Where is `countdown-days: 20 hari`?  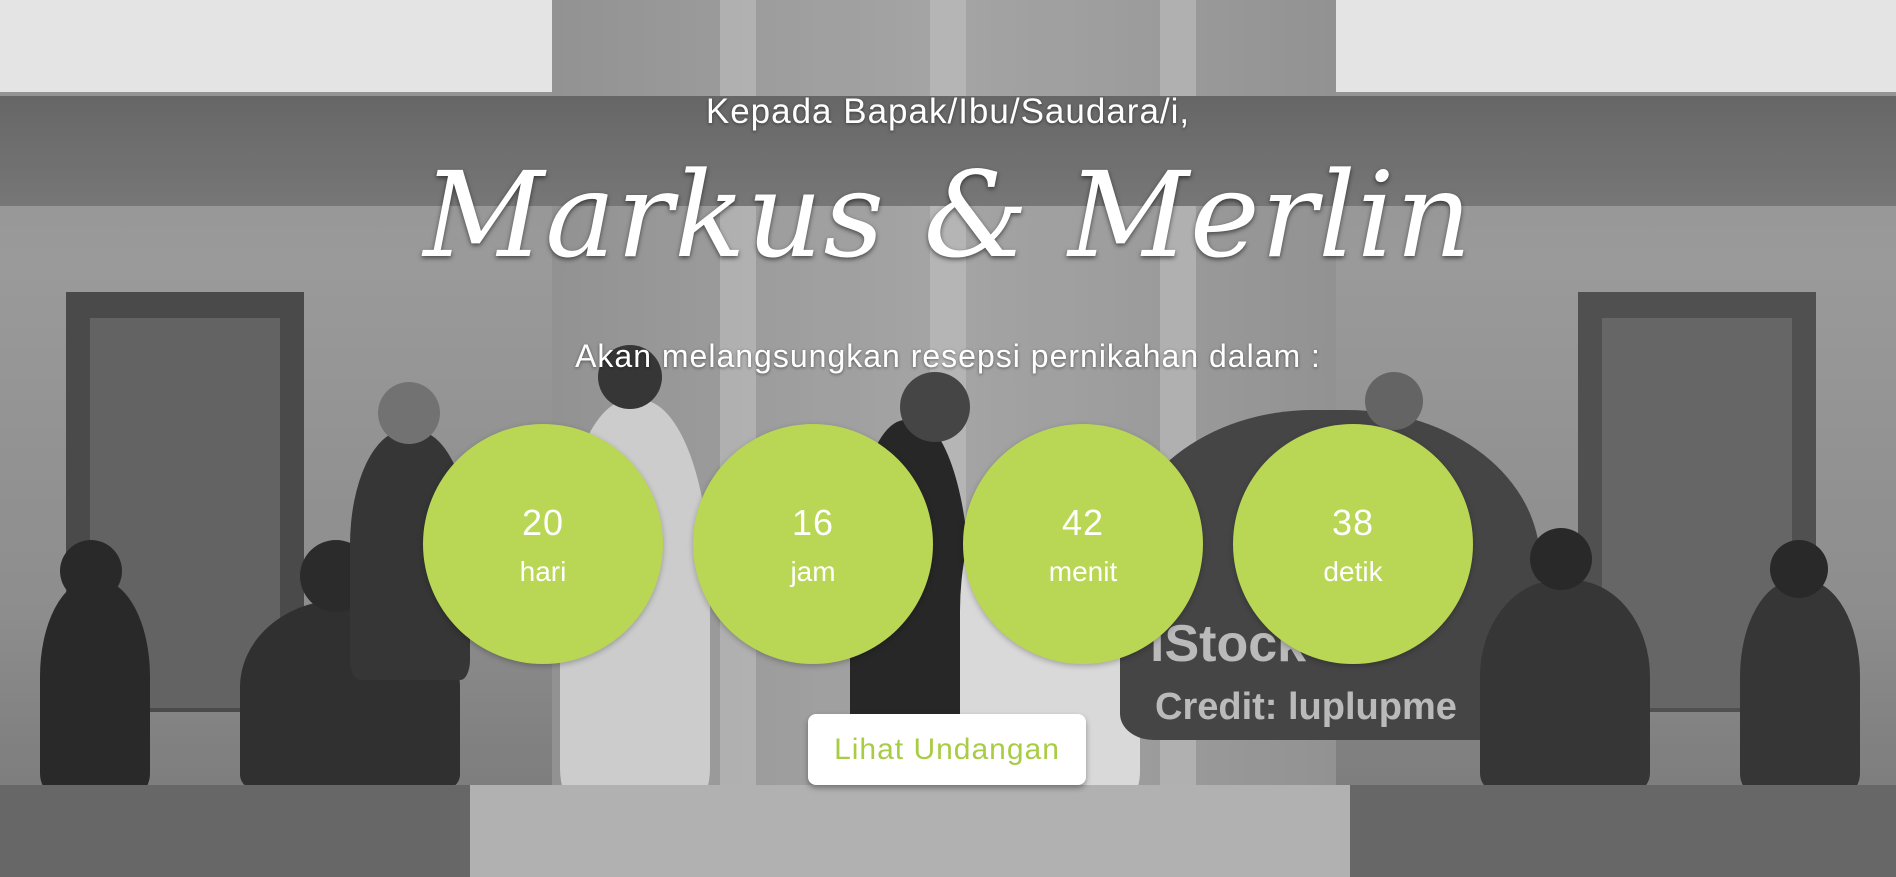
countdown-days: 20 hari is located at coordinates (543, 544).